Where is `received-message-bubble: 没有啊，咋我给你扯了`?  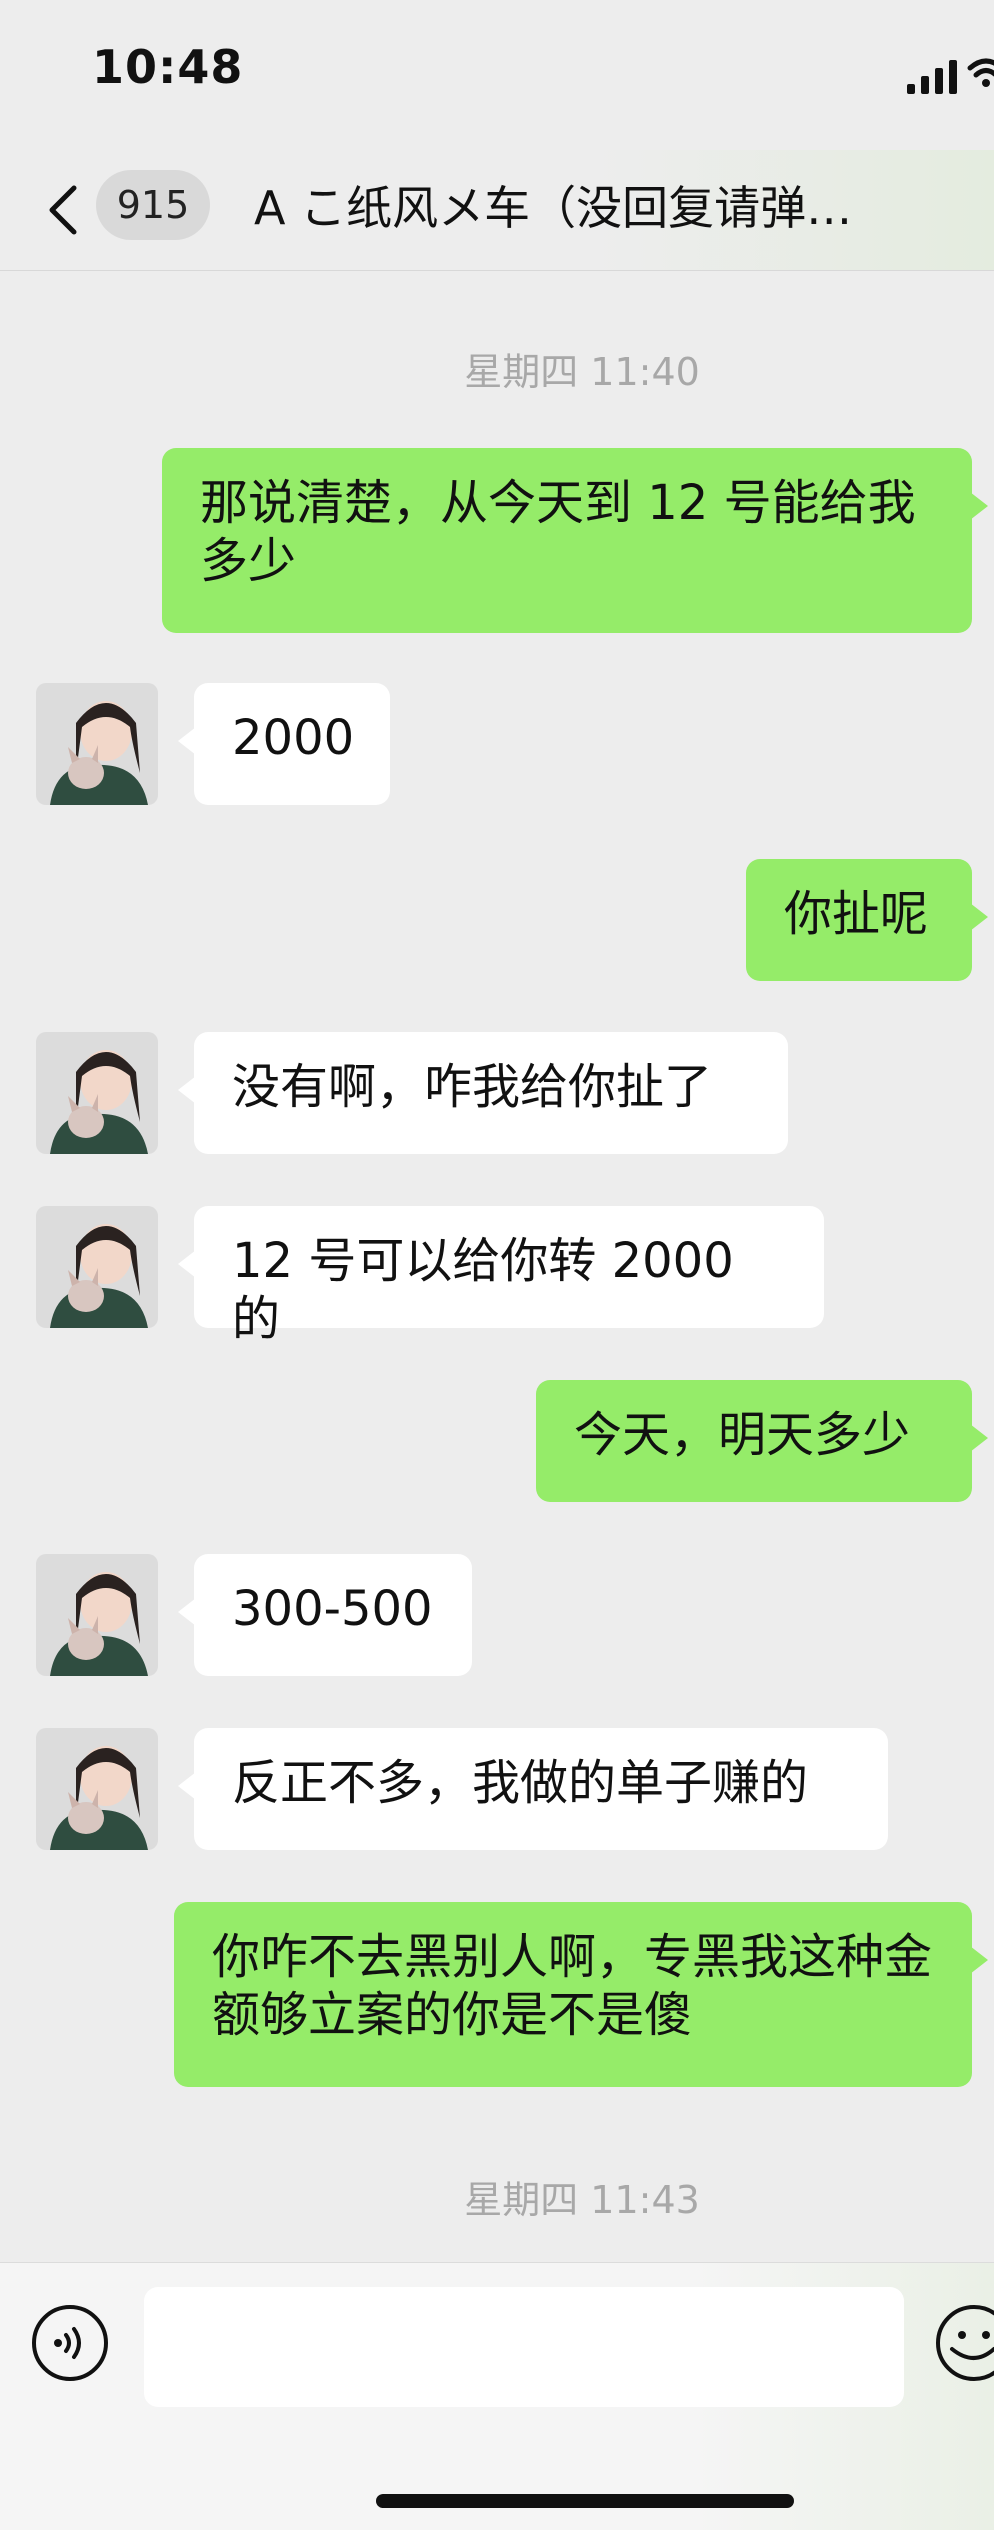 received-message-bubble: 没有啊，咋我给你扯了 is located at coordinates (483, 1093).